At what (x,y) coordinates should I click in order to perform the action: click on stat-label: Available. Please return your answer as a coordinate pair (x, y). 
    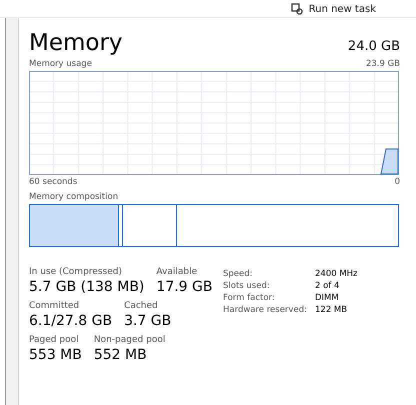
    Looking at the image, I should click on (177, 272).